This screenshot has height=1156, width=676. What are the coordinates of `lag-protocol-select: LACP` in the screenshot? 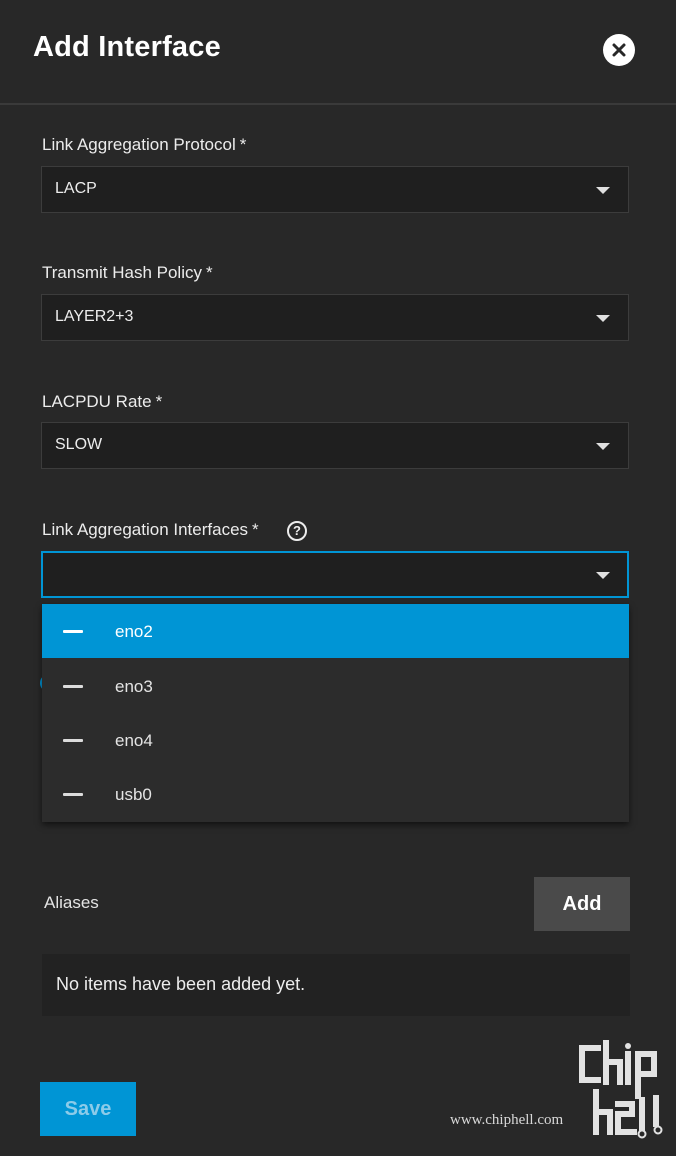 It's located at (335, 189).